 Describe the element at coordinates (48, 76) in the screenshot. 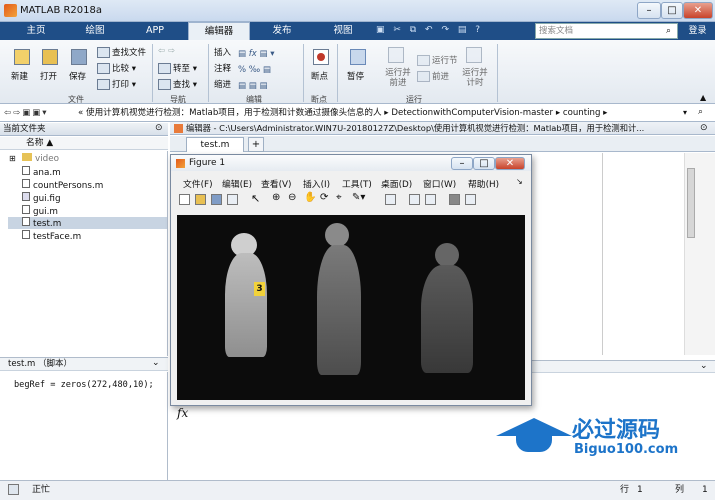

I see `open-button: 打开` at that location.